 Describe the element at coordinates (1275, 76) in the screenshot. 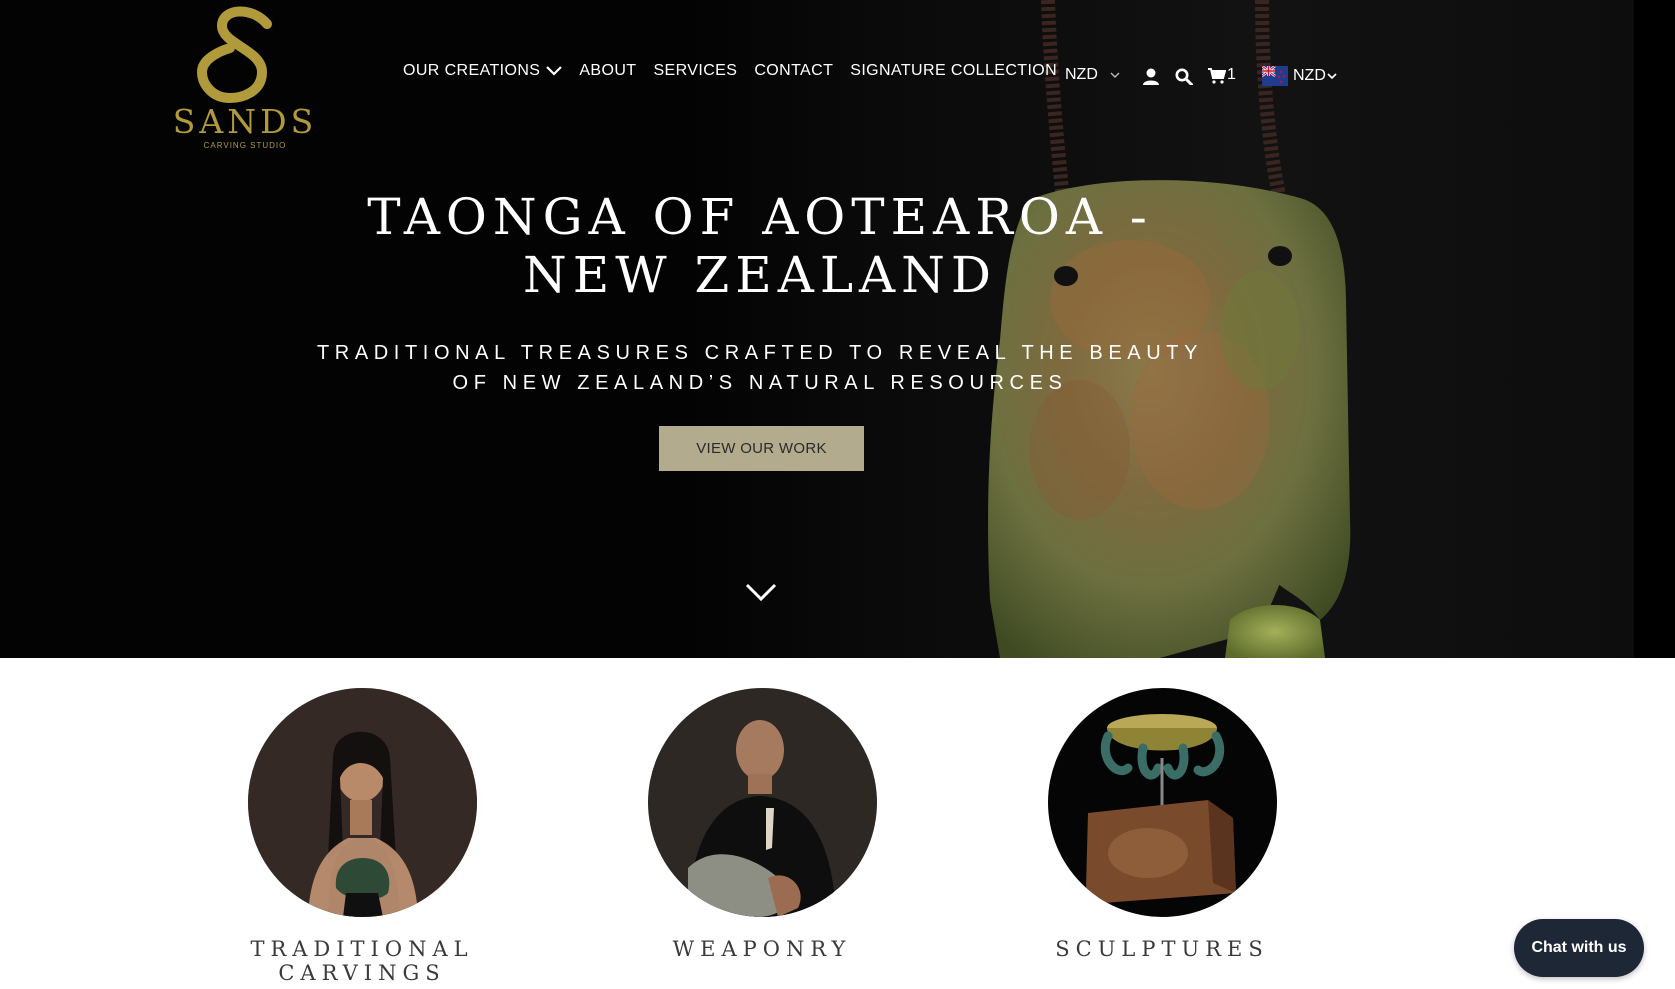

I see `nz-flag-icon` at that location.